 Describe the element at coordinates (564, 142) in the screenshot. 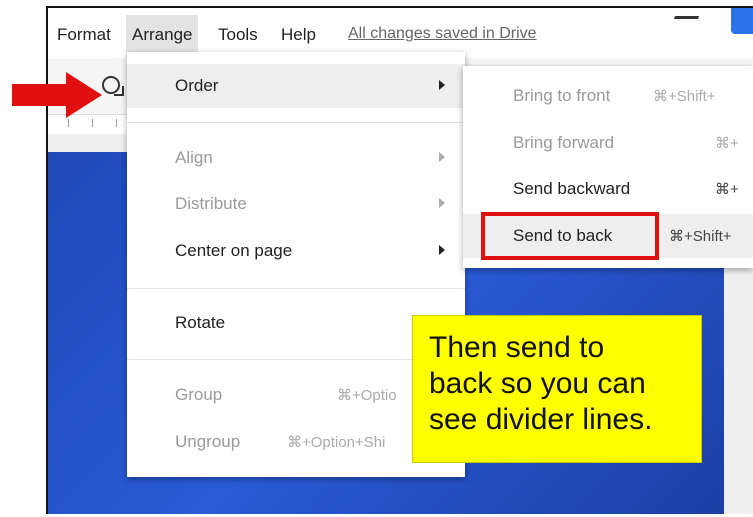

I see `submenu-item-label: Bring forward` at that location.